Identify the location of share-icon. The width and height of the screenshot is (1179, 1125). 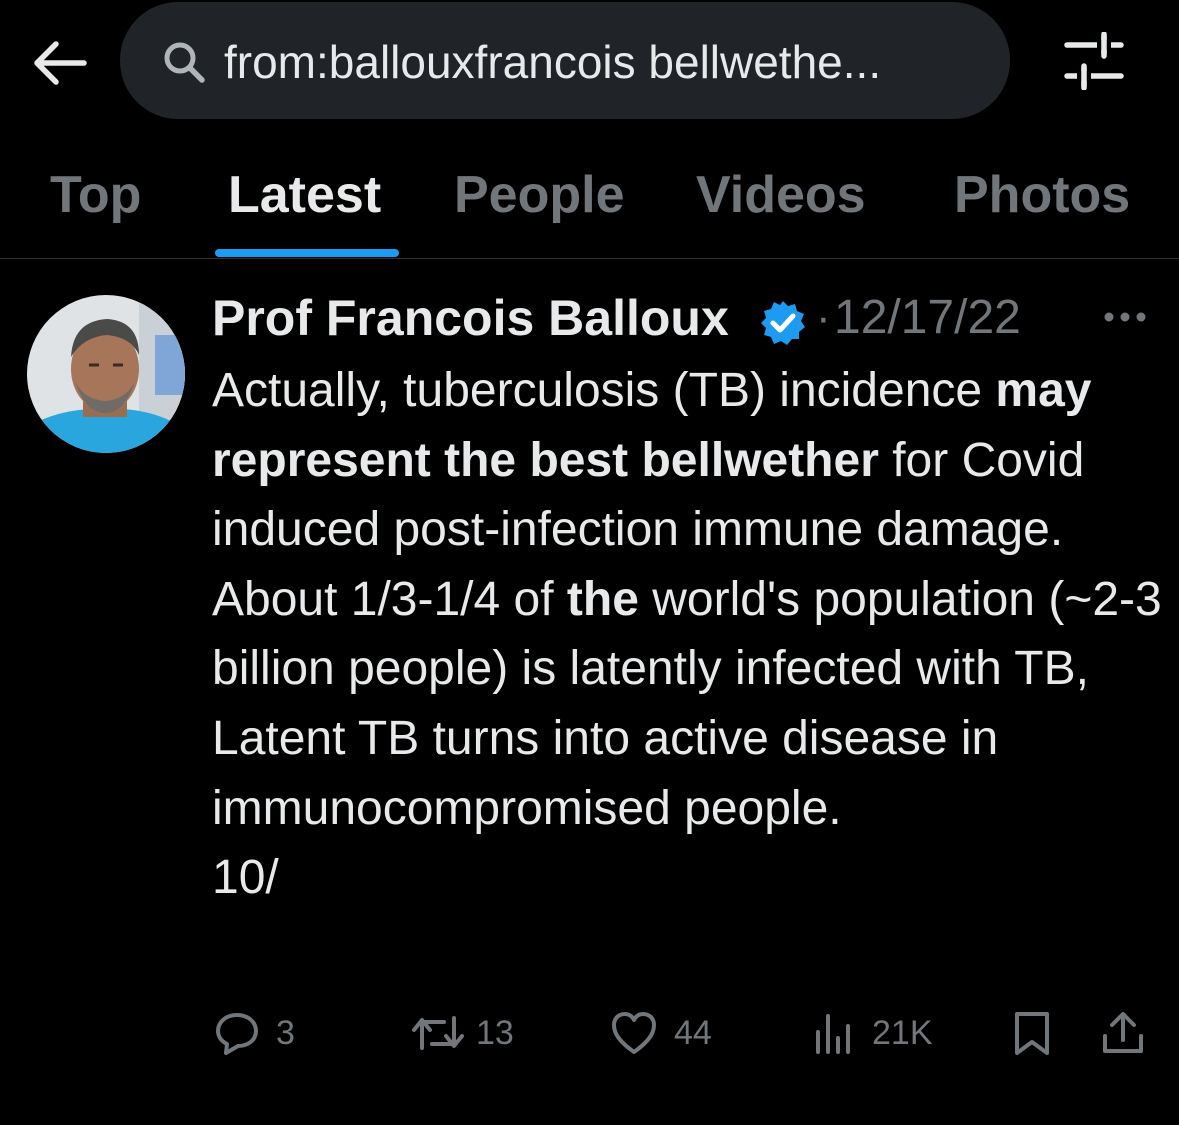
(1123, 1032).